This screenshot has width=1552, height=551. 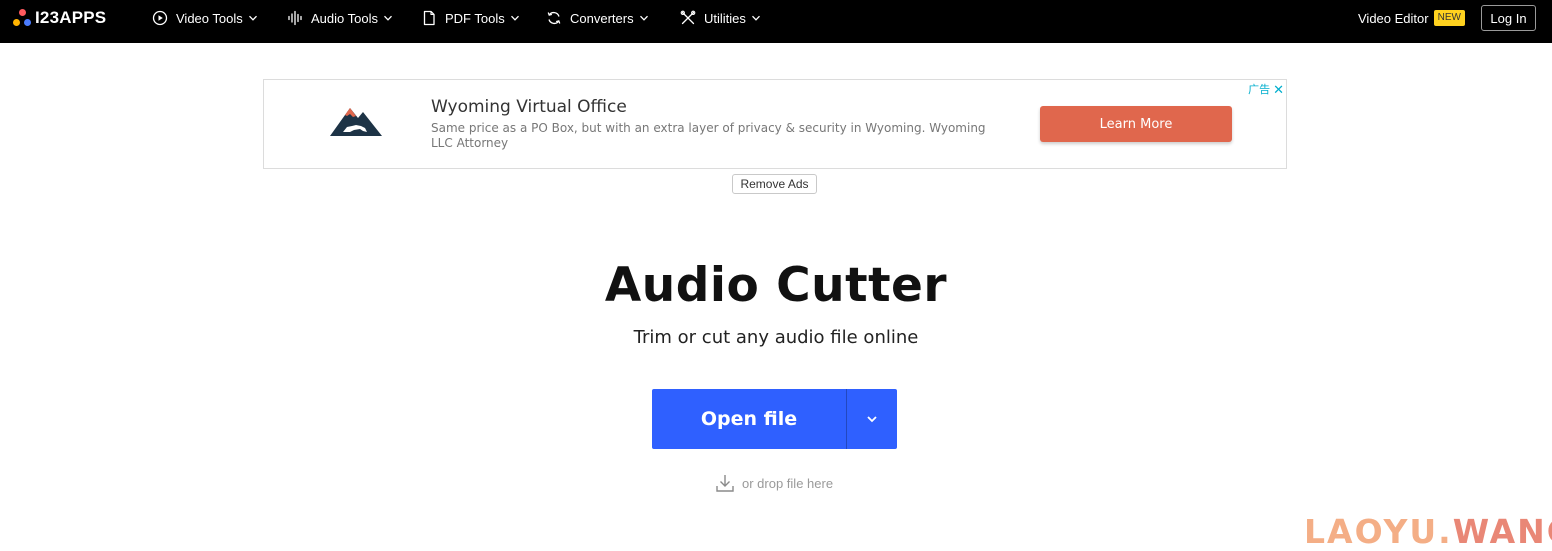 I want to click on nav-audio-tools: Audio Tools, so click(x=339, y=18).